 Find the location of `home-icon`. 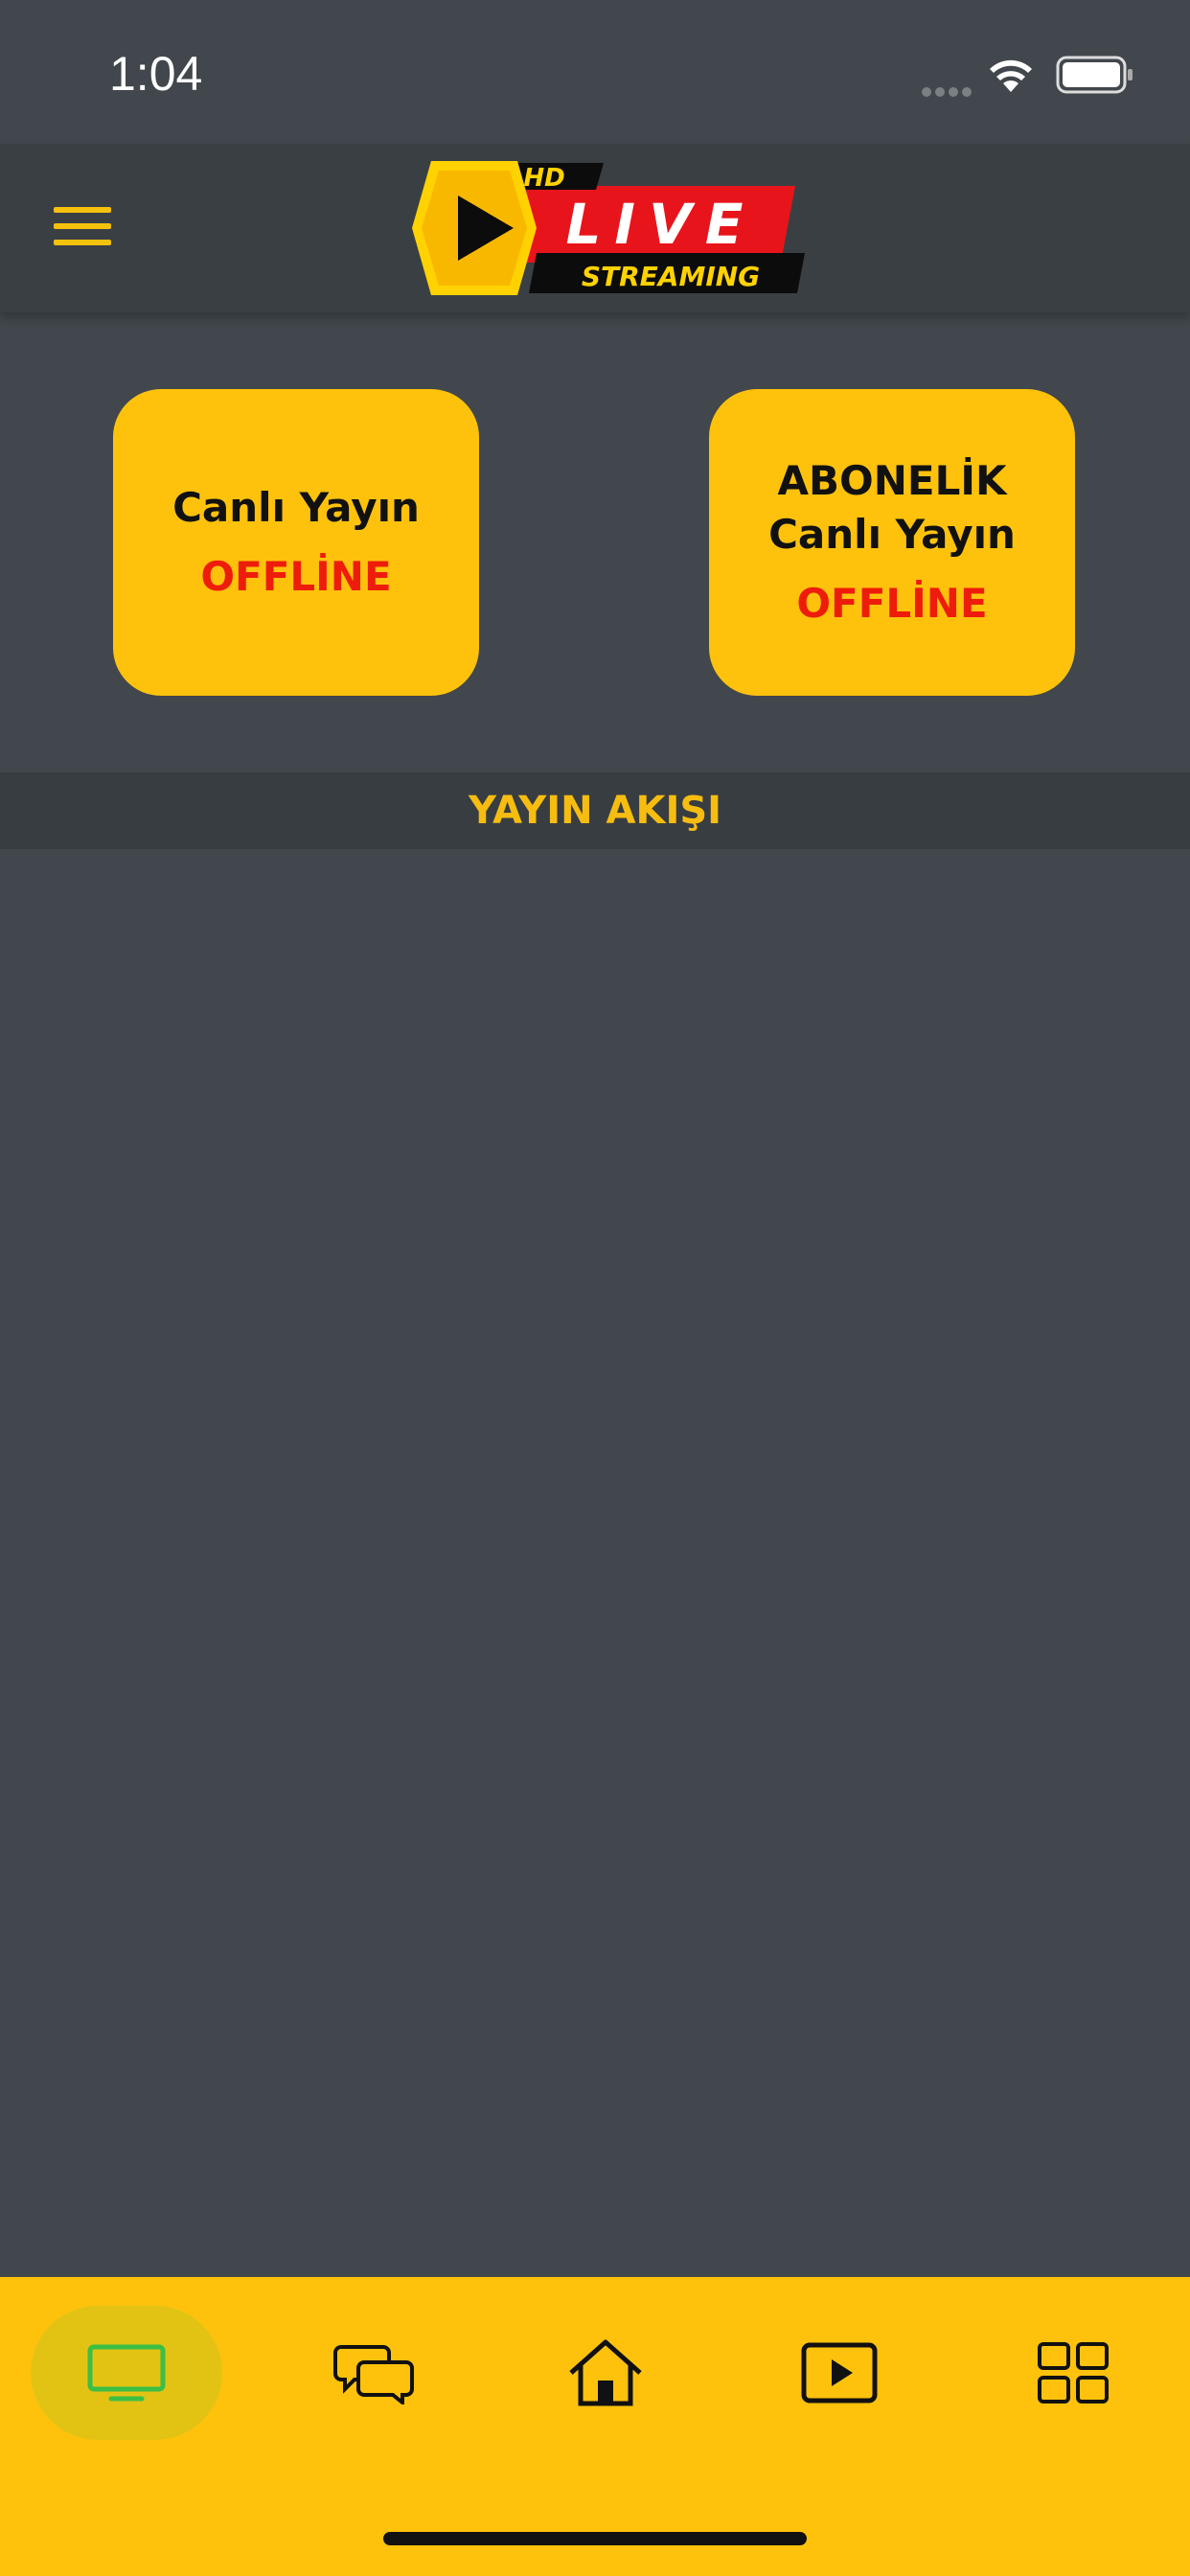

home-icon is located at coordinates (606, 2372).